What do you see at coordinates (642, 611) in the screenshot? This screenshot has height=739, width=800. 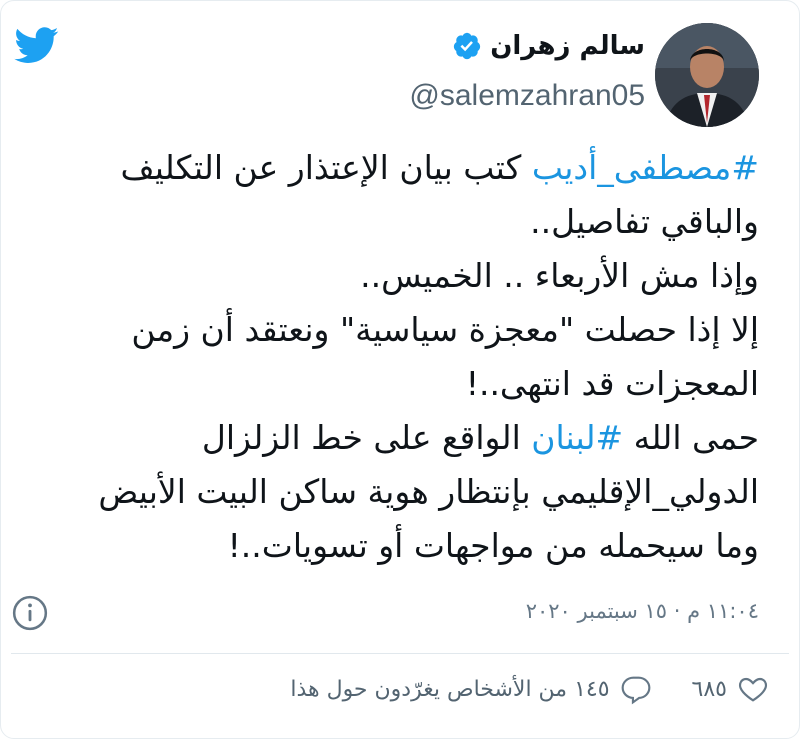 I see `tweet-timestamp: ١١:٠٤ م · ١٥ سبتمبر ٢٠٢٠` at bounding box center [642, 611].